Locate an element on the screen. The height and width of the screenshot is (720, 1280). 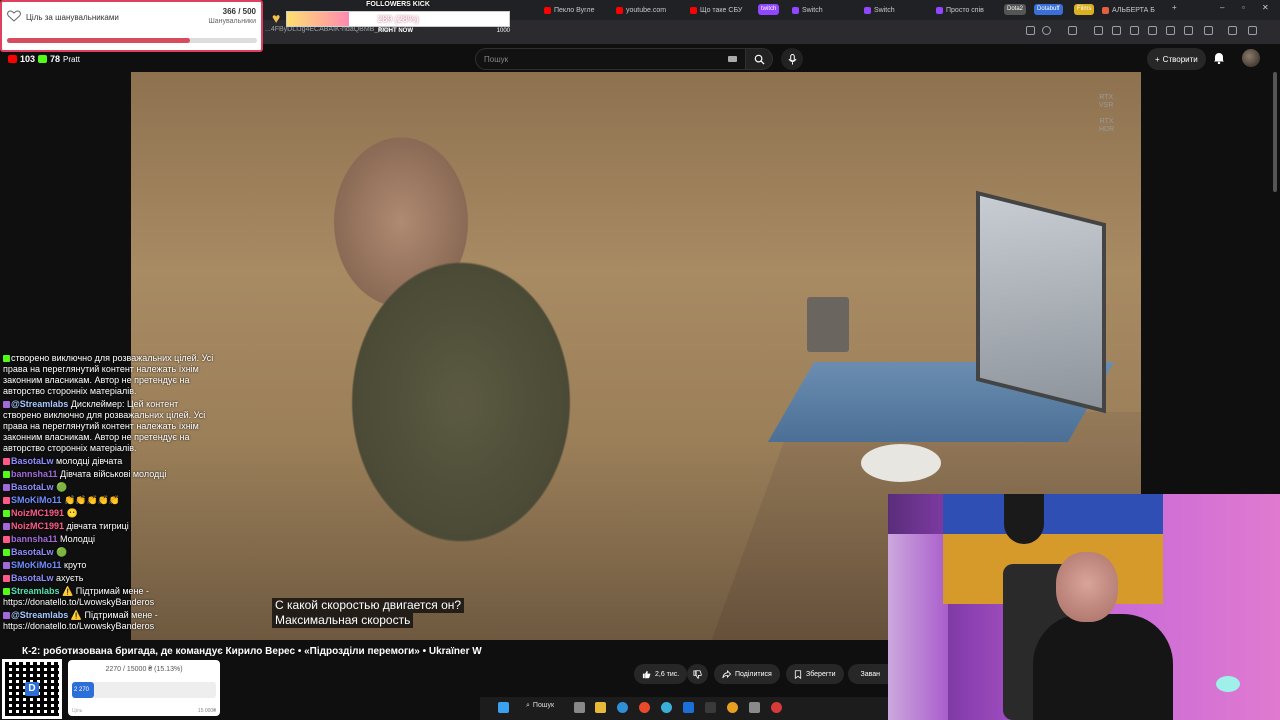
kick-progress-label: 289 (28%) is located at coordinates (398, 19).